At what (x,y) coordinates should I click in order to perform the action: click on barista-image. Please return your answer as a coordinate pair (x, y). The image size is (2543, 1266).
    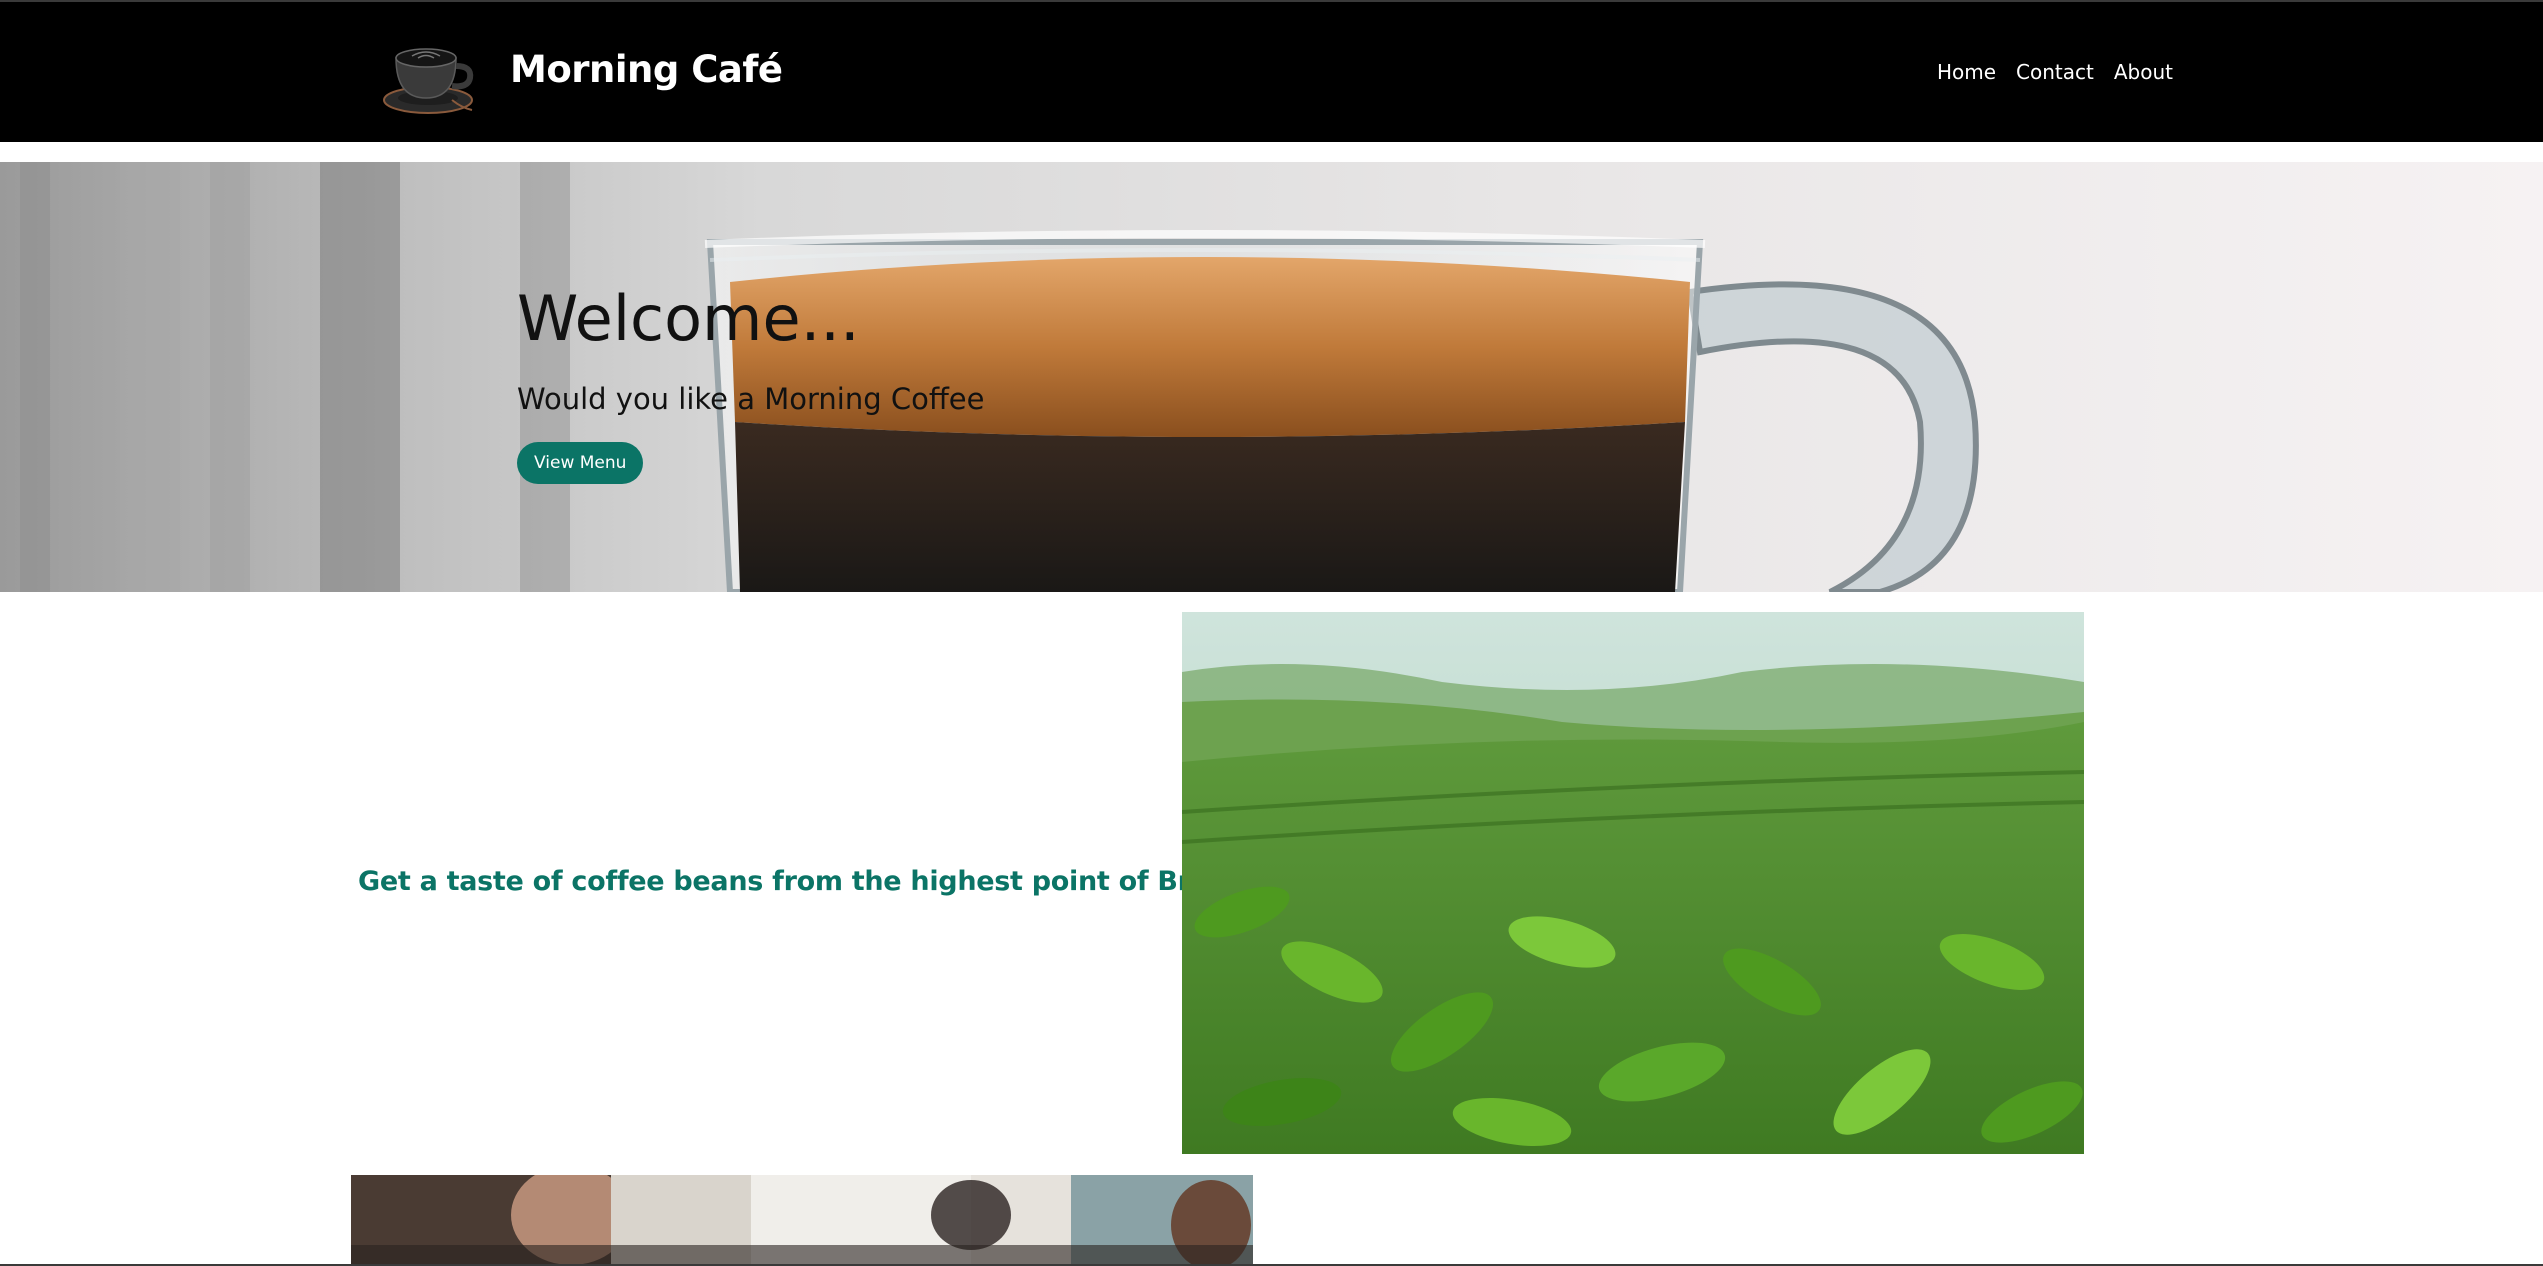
    Looking at the image, I should click on (802, 1220).